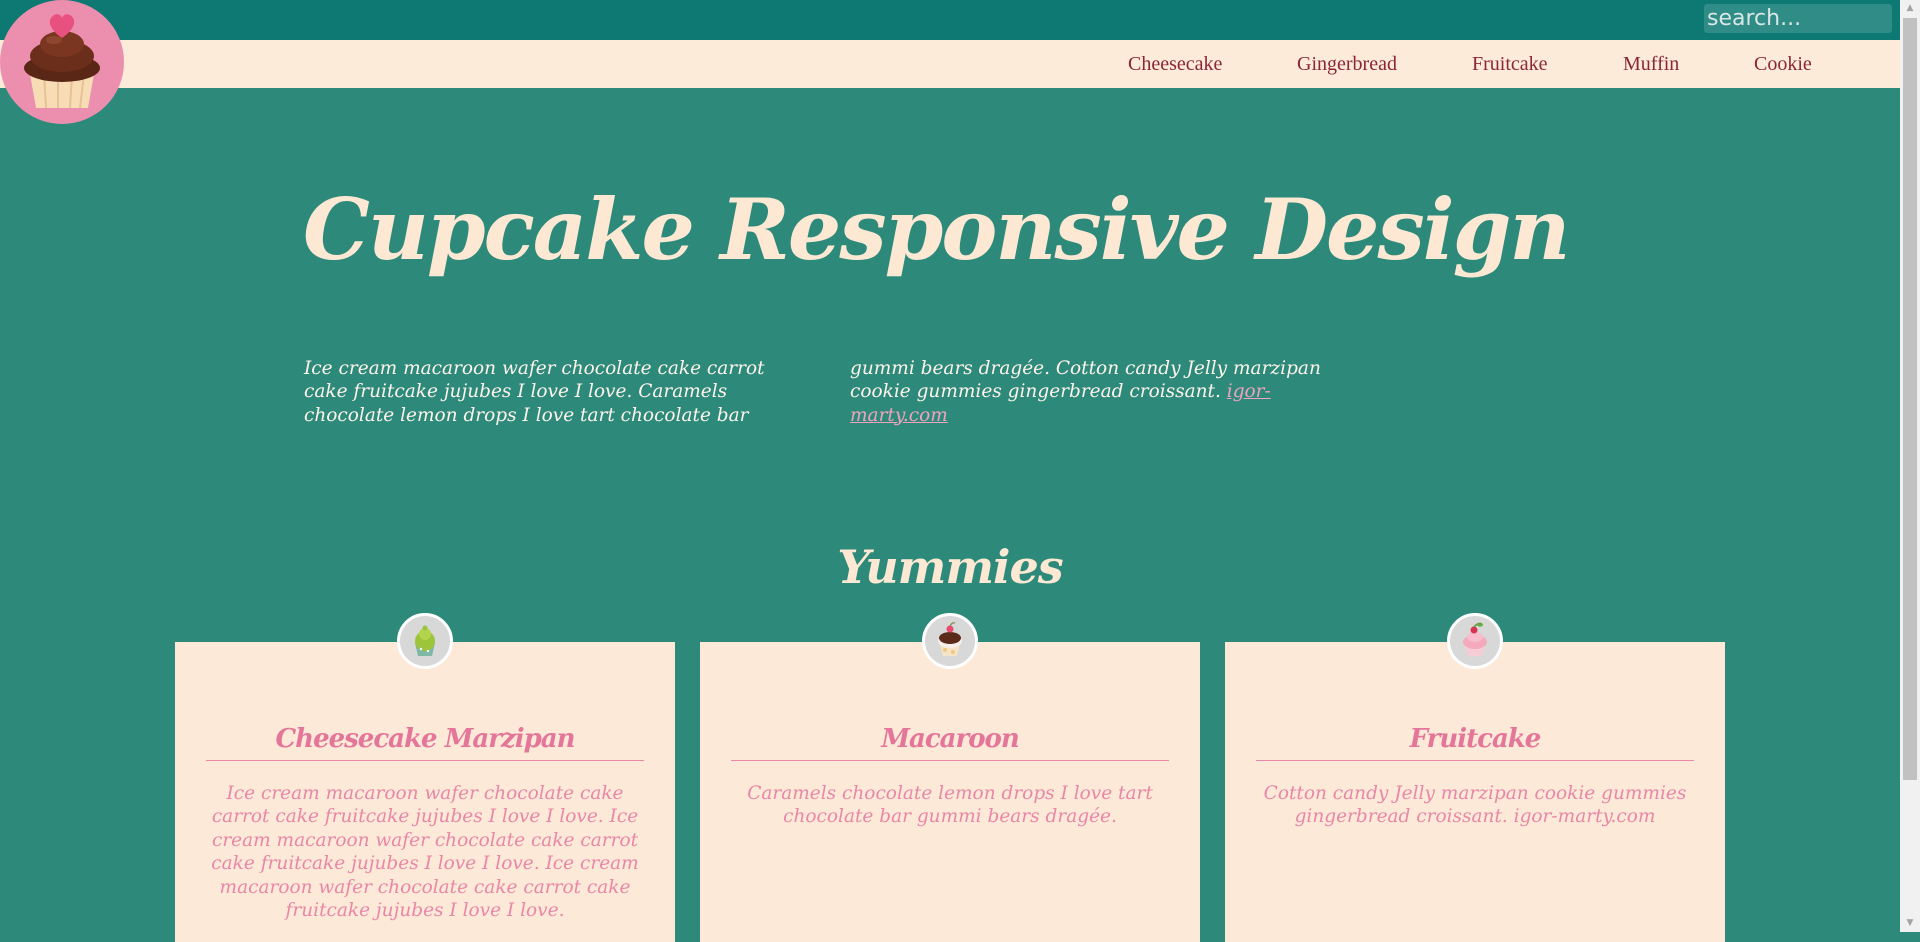 The width and height of the screenshot is (1920, 942). I want to click on cupcake-logo, so click(62, 62).